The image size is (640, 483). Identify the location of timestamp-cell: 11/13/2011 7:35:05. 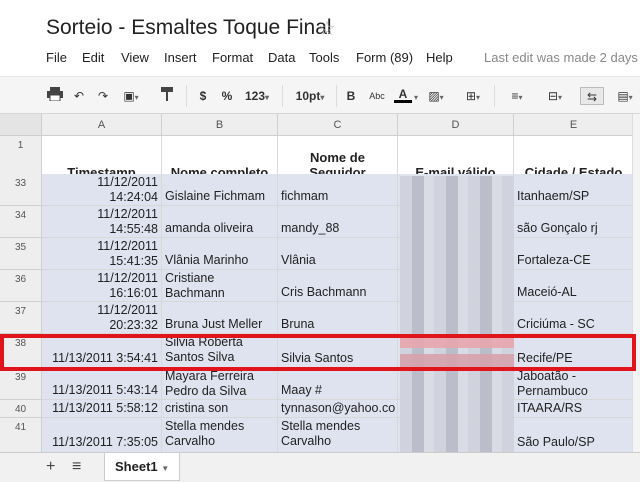
(102, 435).